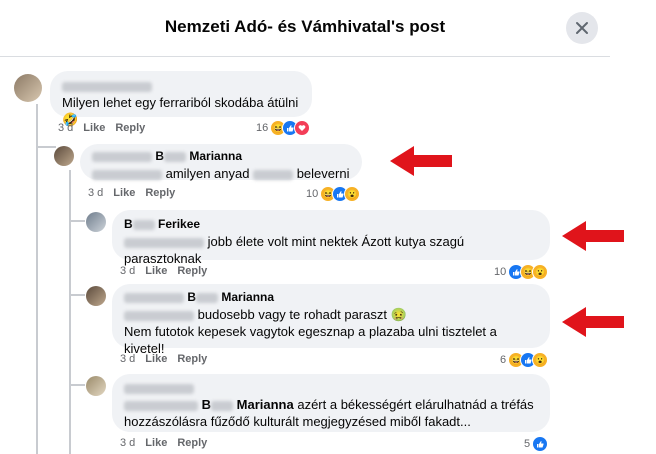 This screenshot has height=454, width=656. I want to click on mention: B Marianna, so click(248, 404).